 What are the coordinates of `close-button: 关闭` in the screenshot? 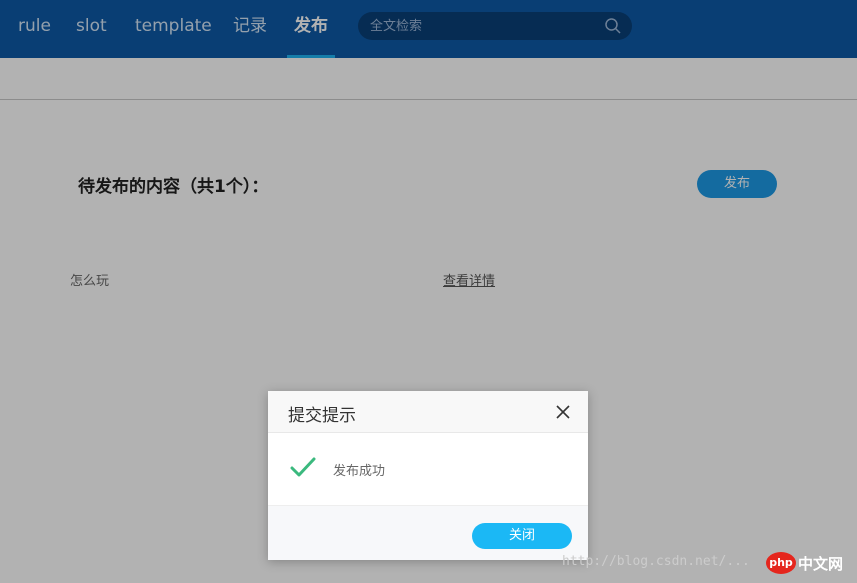 It's located at (522, 536).